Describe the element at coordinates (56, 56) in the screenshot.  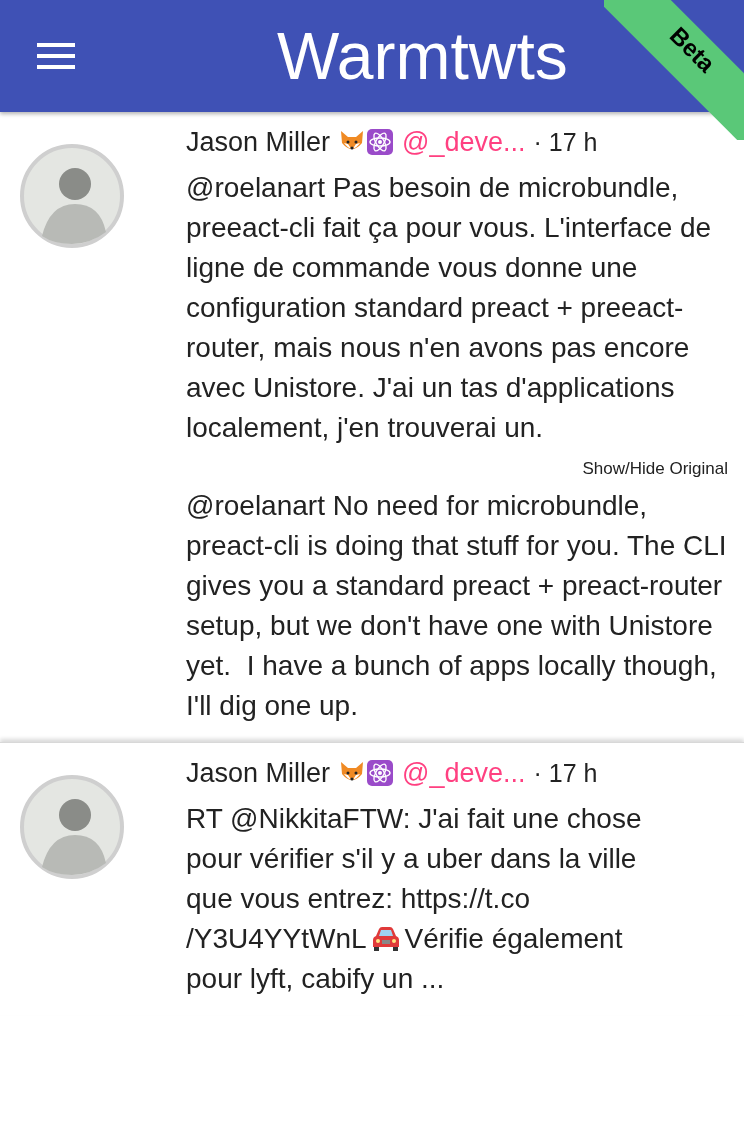
I see `menu-icon` at that location.